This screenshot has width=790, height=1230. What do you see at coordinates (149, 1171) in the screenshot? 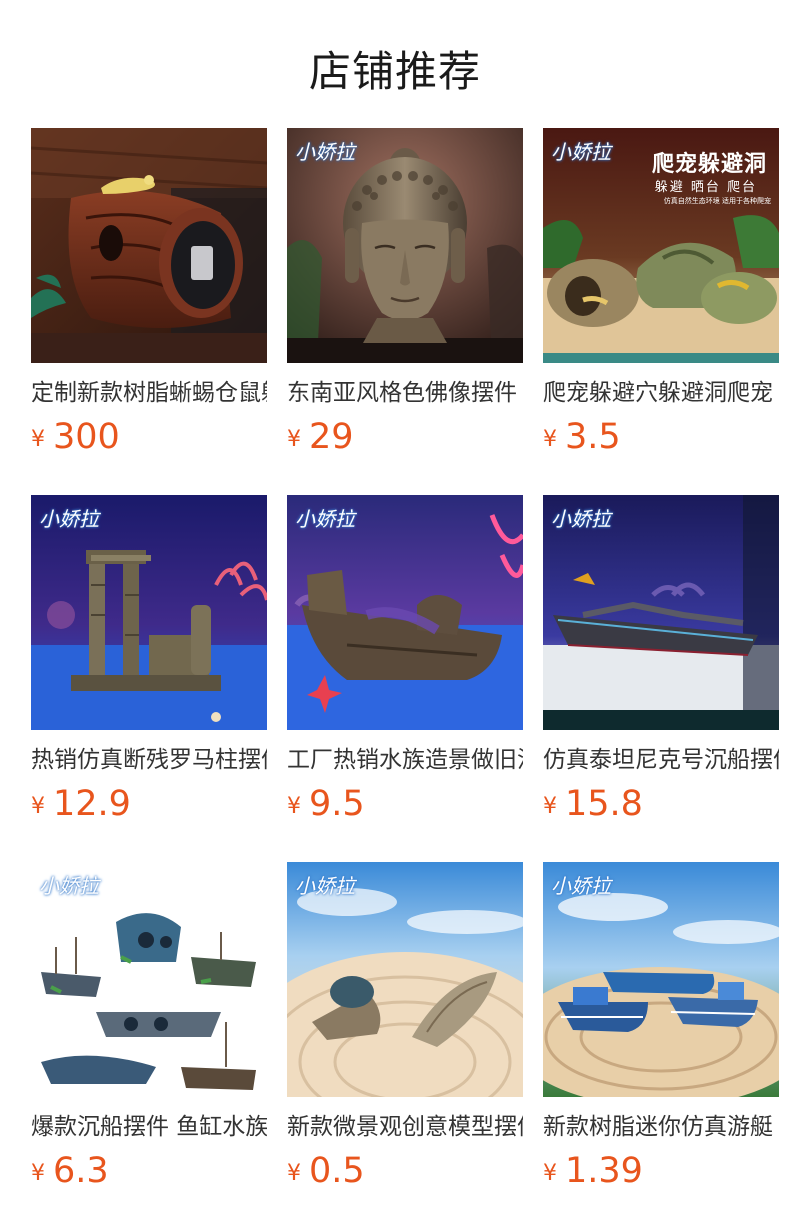
I see `product-price: ¥6.3` at bounding box center [149, 1171].